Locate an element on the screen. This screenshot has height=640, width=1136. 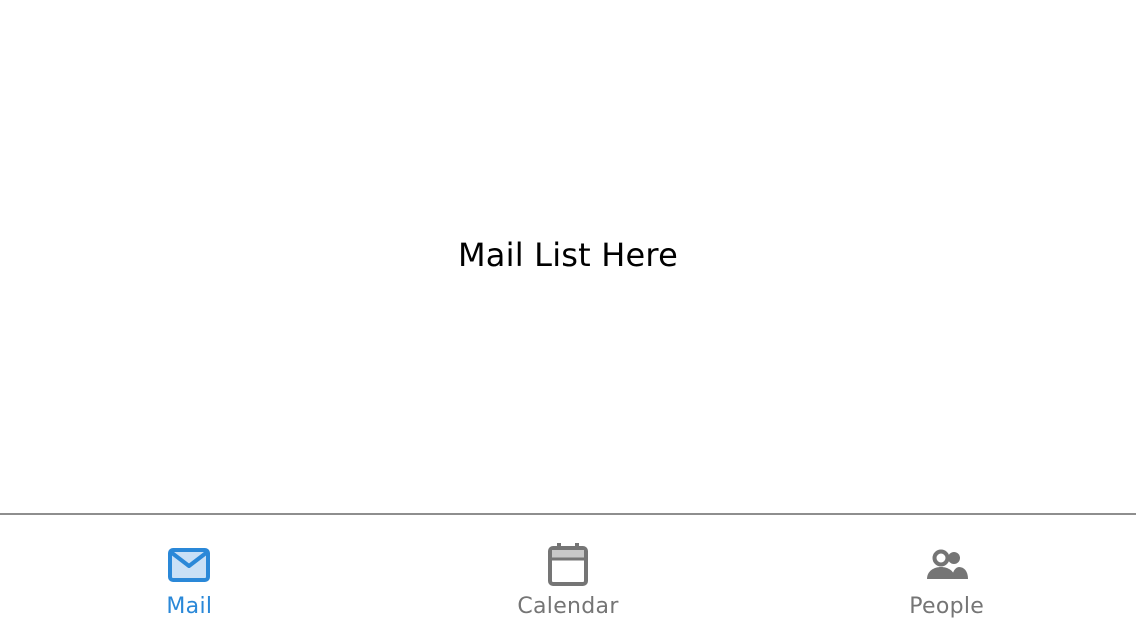
tab-mail: Mail is located at coordinates (189, 577).